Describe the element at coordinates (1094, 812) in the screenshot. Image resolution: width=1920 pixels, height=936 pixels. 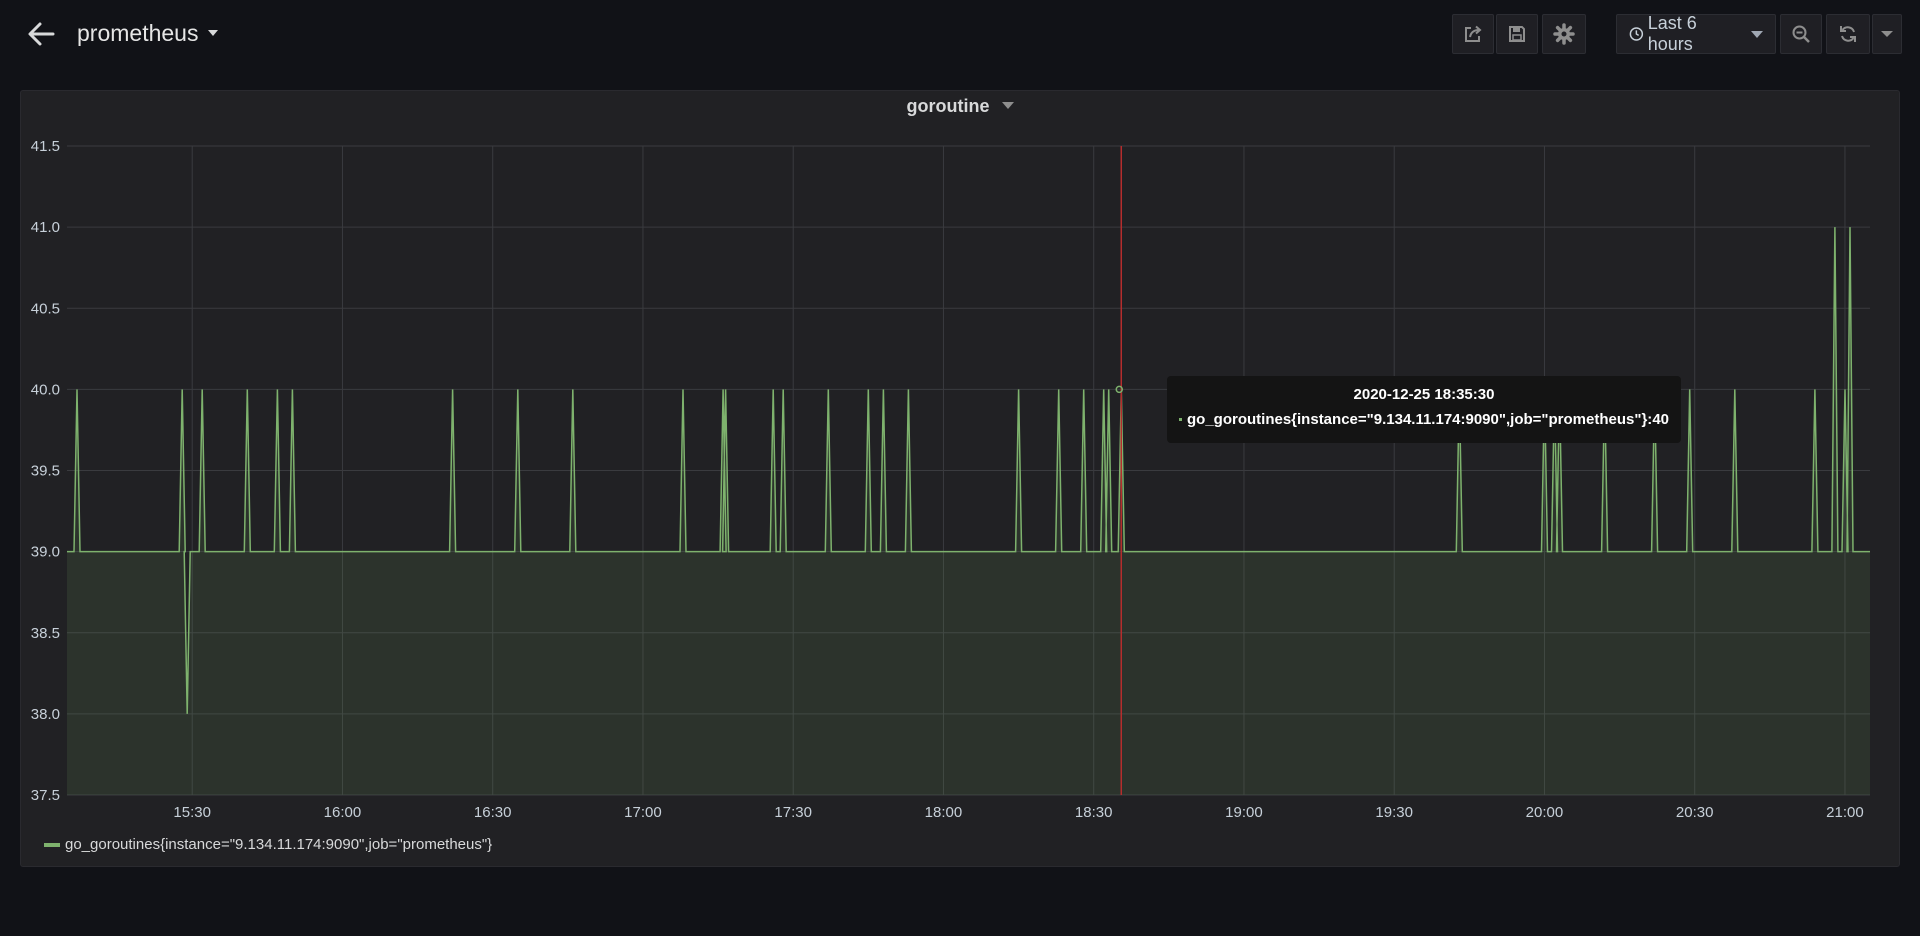
I see `x-tick-label: 18:30` at that location.